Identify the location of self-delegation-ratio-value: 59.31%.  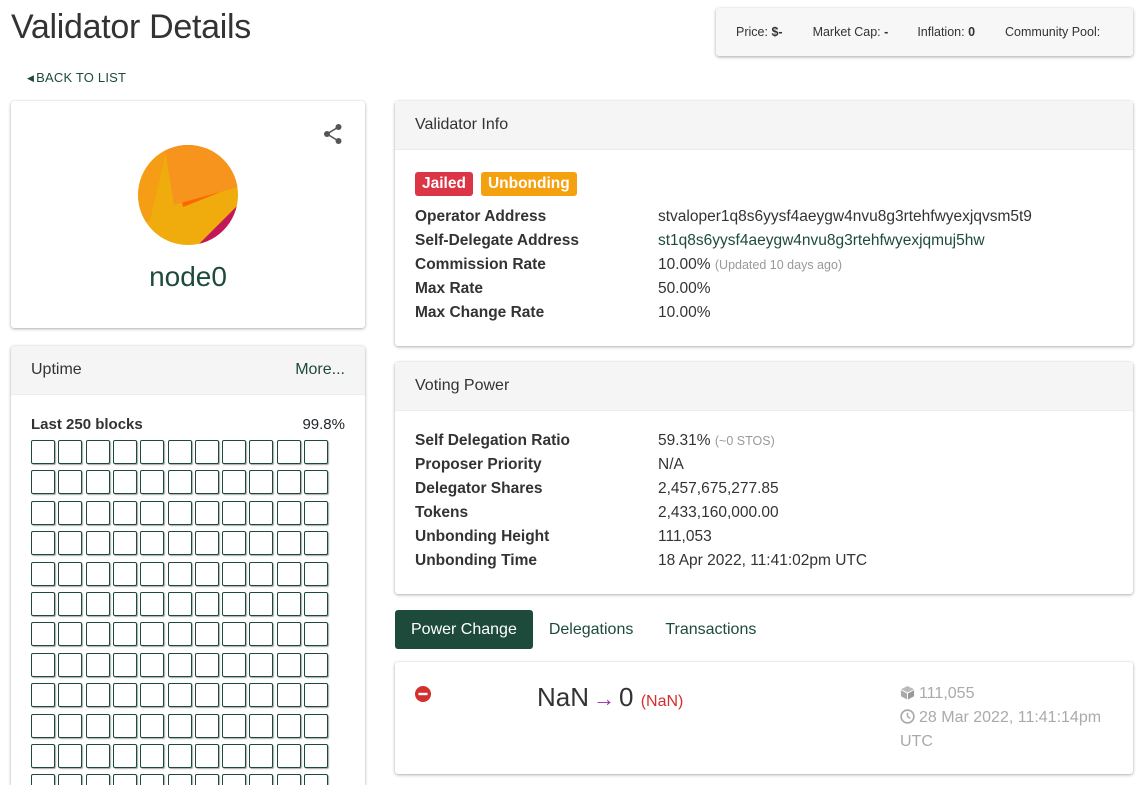
(684, 440).